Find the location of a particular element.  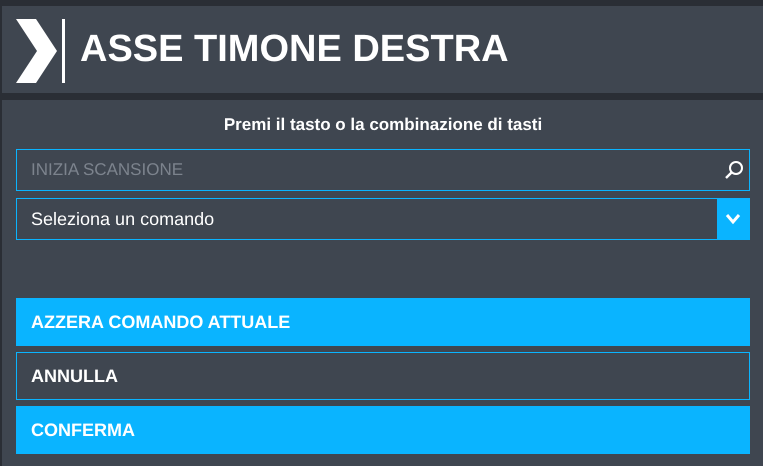

chevron-logo-icon is located at coordinates (41, 50).